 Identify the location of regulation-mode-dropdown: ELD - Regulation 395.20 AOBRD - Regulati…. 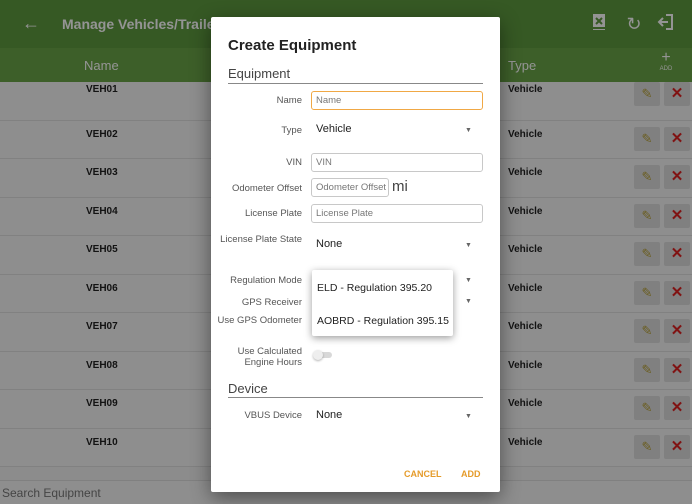
(382, 303).